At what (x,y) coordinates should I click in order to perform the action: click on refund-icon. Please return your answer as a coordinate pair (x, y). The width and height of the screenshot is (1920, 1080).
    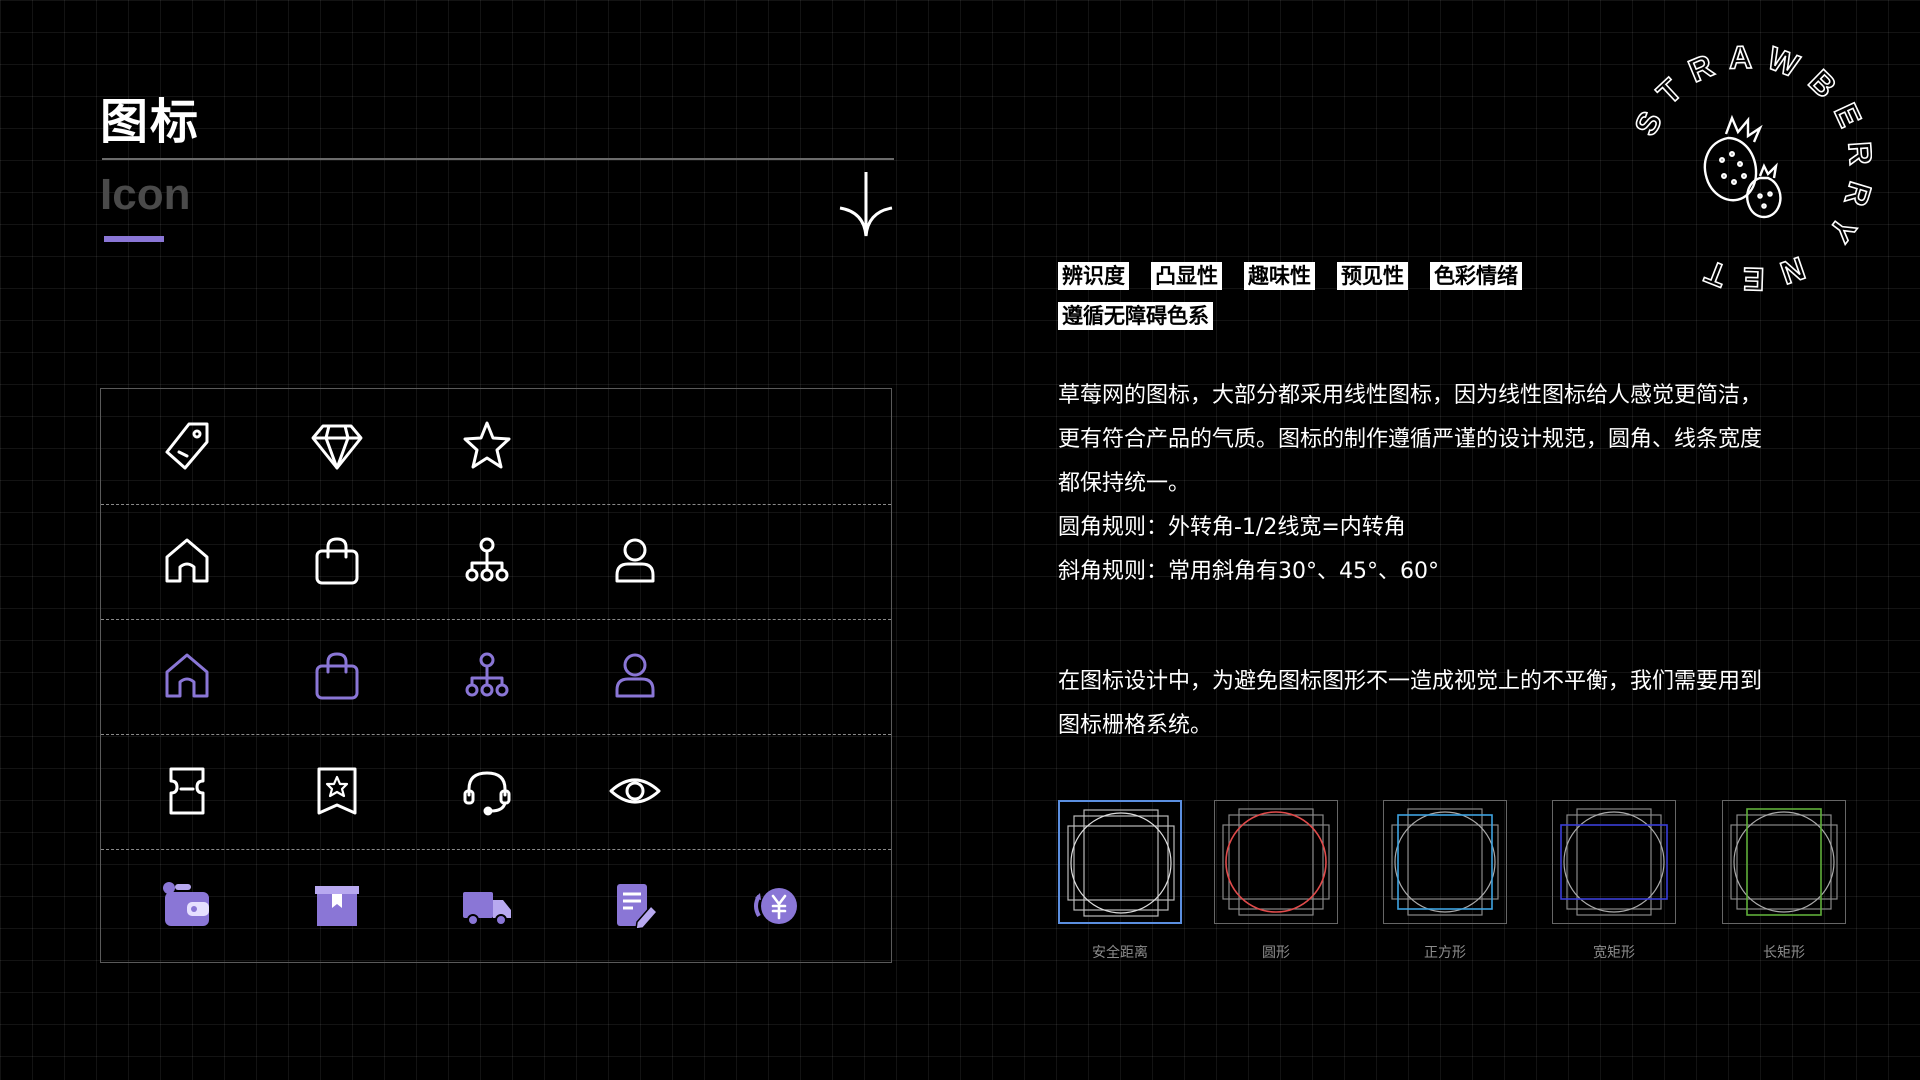
    Looking at the image, I should click on (775, 906).